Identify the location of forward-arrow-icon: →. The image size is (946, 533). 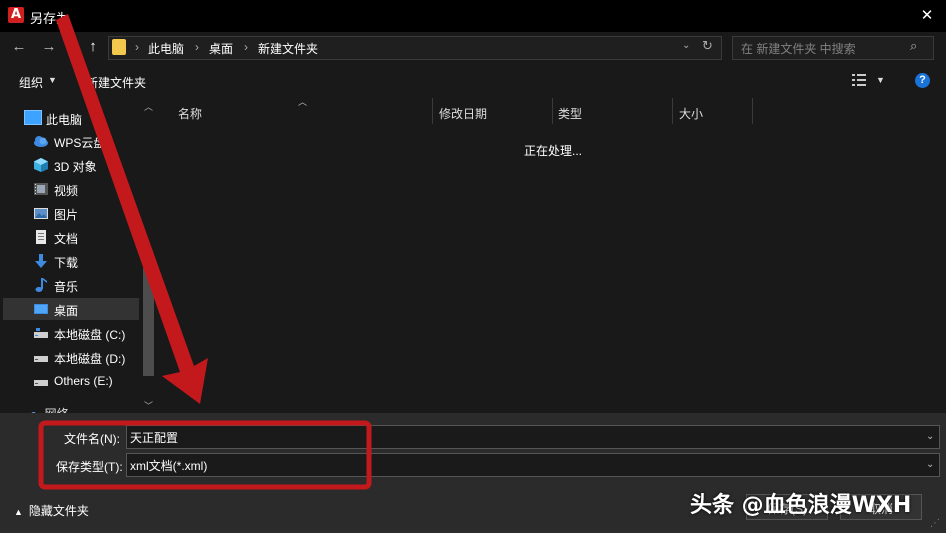
(49, 47).